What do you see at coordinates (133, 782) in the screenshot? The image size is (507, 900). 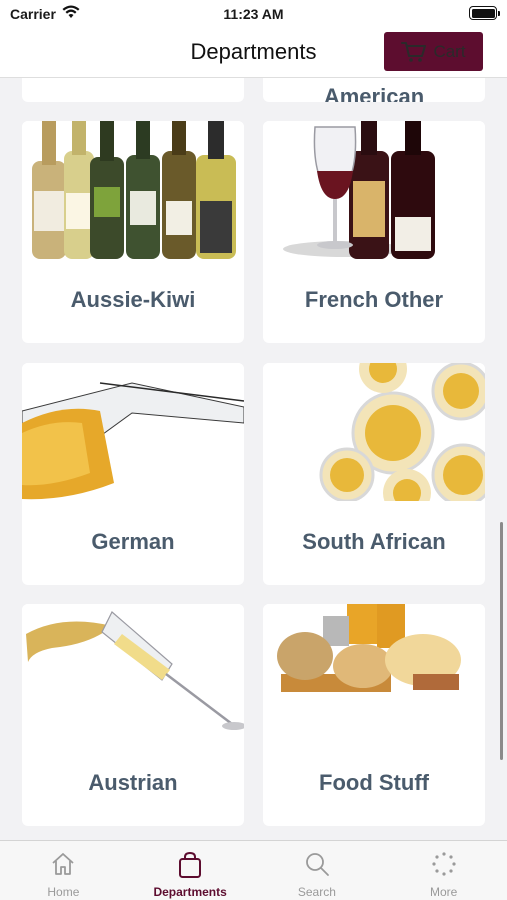 I see `department-label: Austrian` at bounding box center [133, 782].